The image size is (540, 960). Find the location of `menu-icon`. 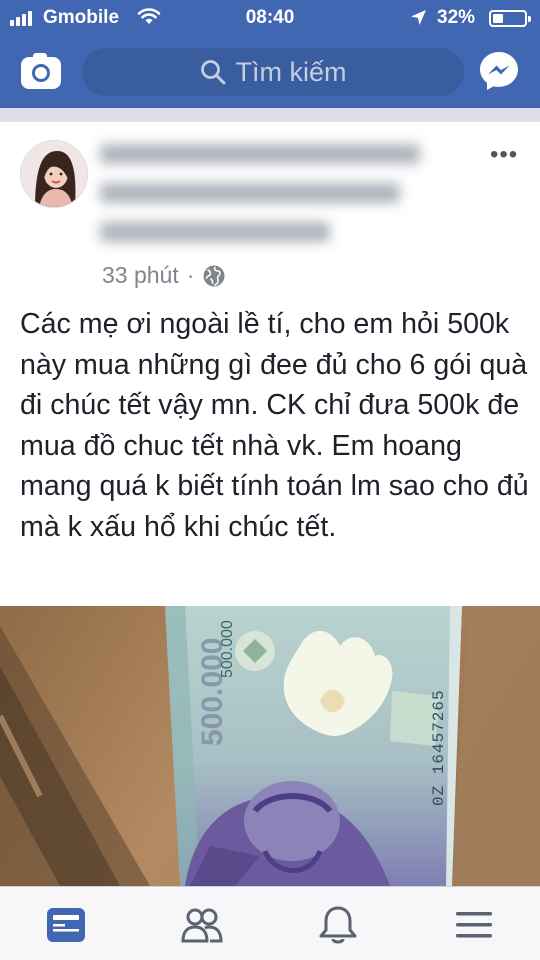

menu-icon is located at coordinates (474, 925).